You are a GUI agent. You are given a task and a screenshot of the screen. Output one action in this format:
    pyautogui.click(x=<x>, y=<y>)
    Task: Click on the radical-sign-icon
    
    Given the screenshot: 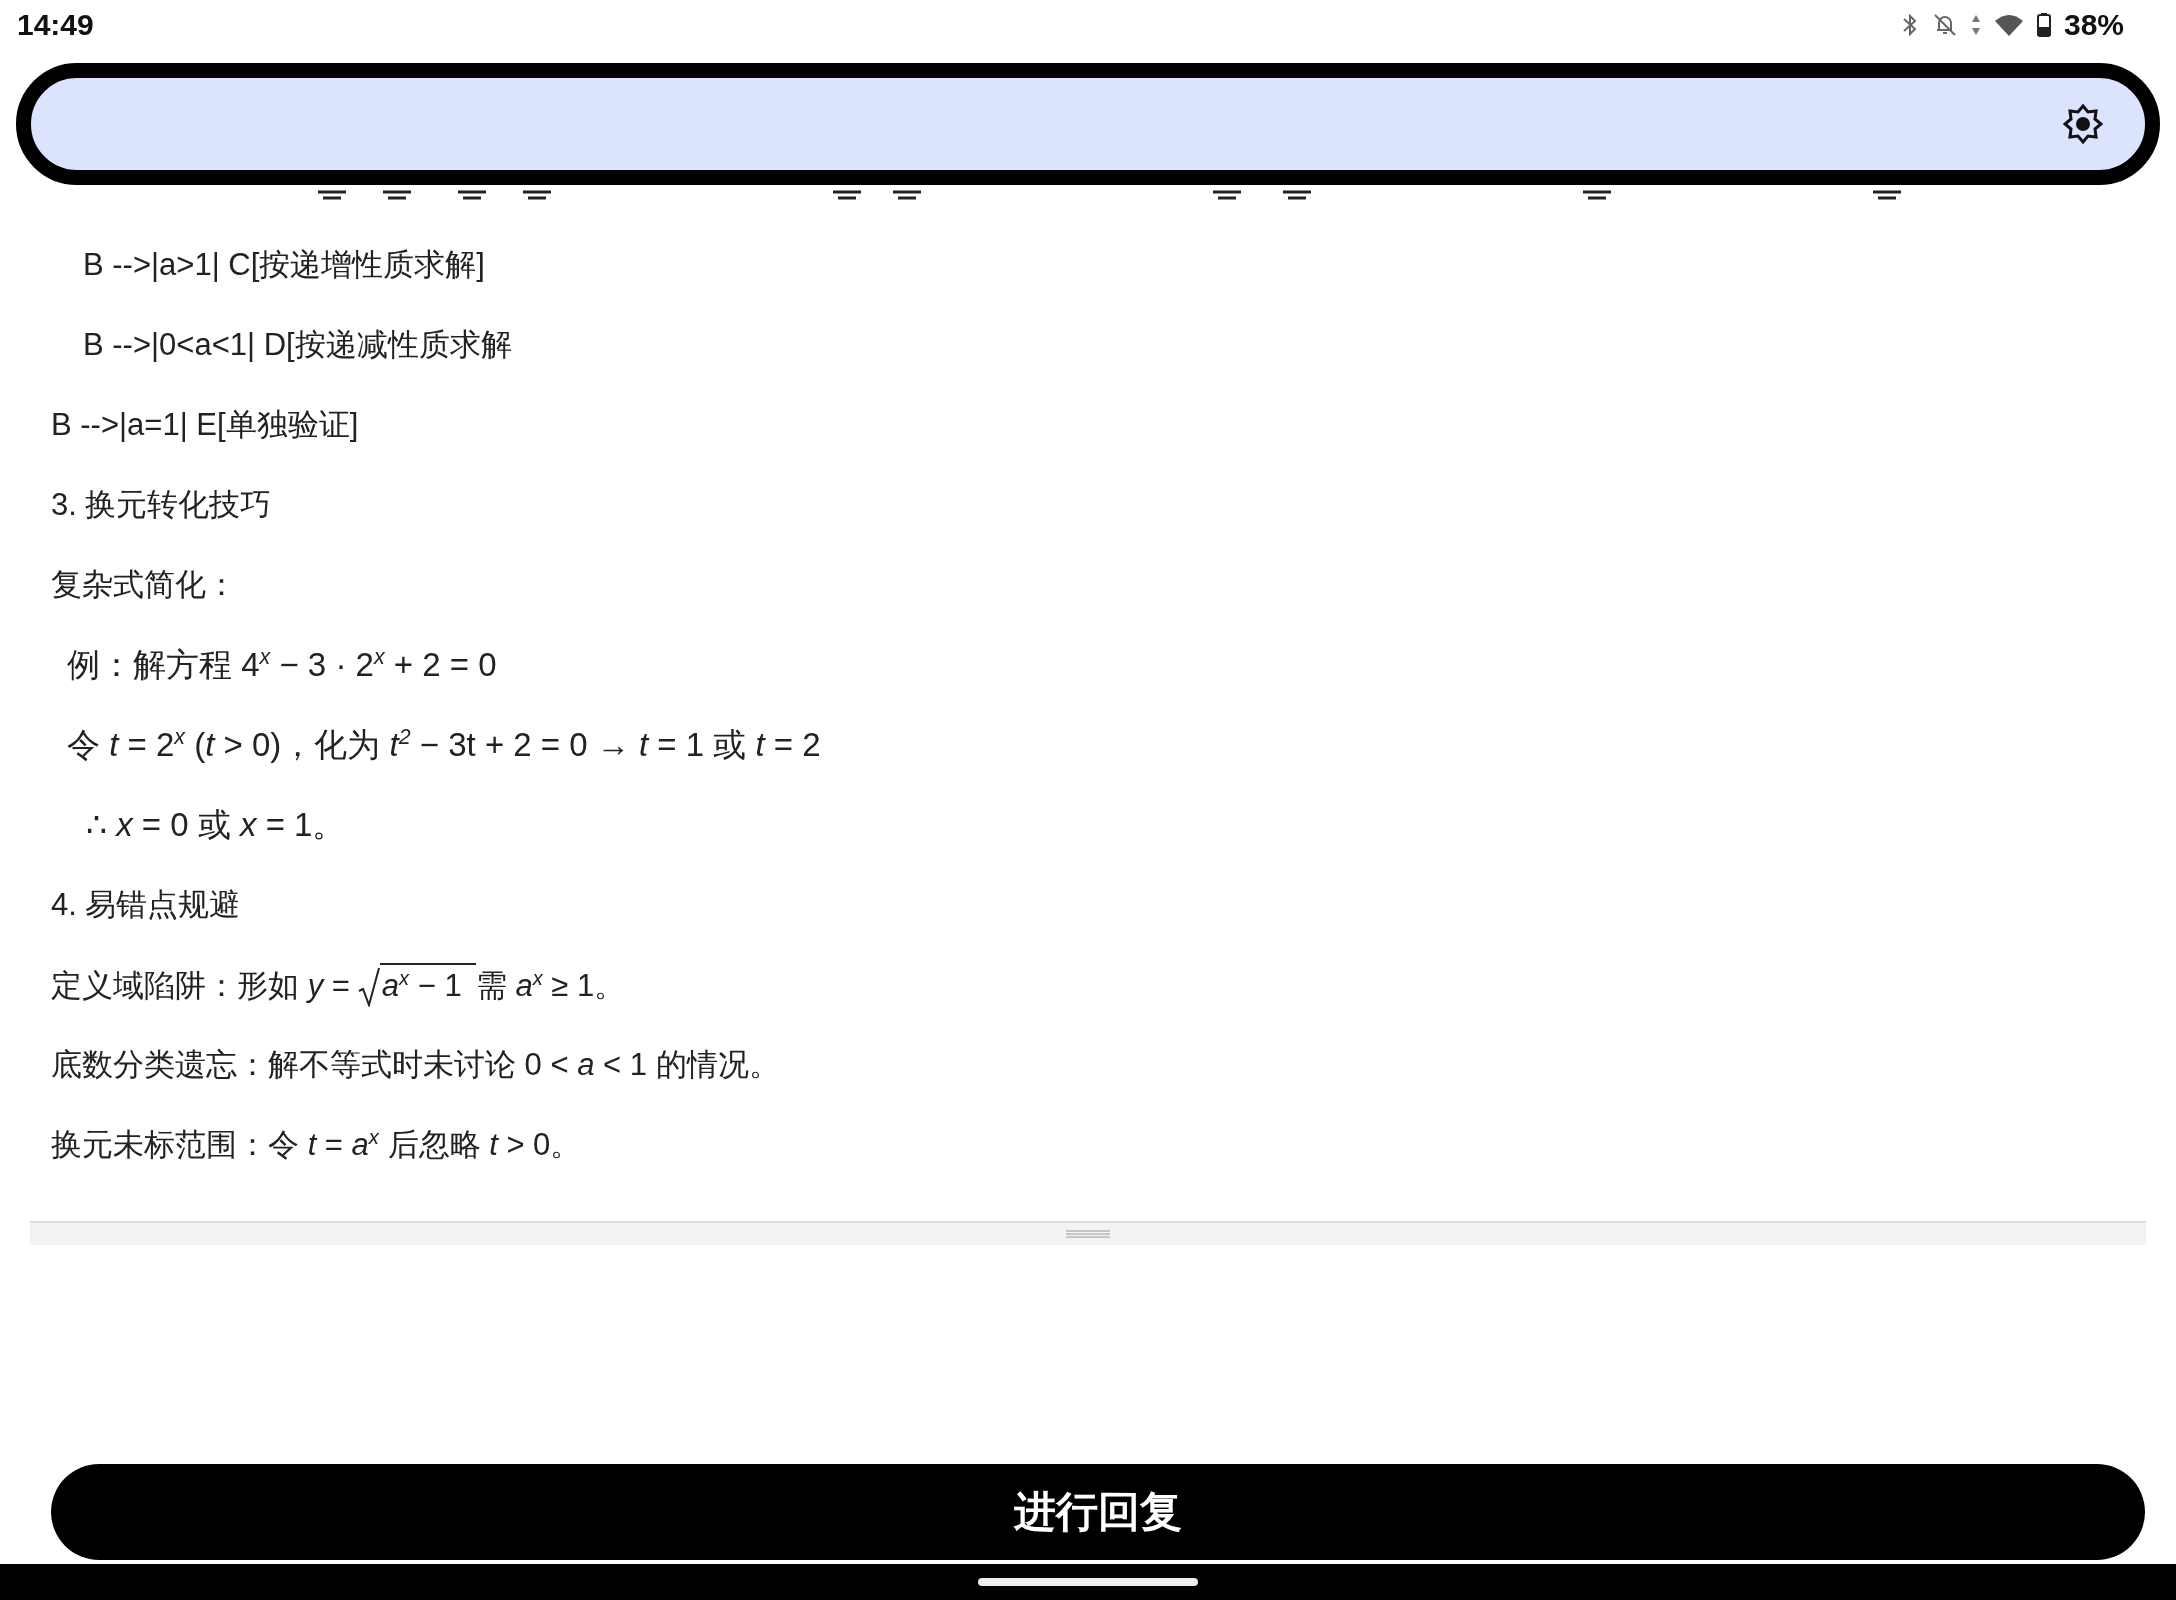 What is the action you would take?
    pyautogui.click(x=368, y=987)
    